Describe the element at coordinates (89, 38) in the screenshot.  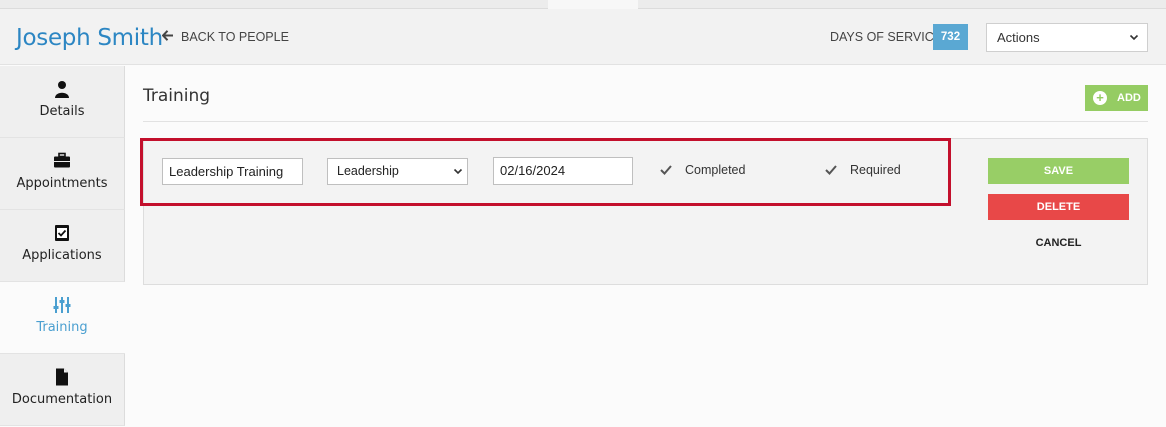
I see `person-name: Joseph Smith` at that location.